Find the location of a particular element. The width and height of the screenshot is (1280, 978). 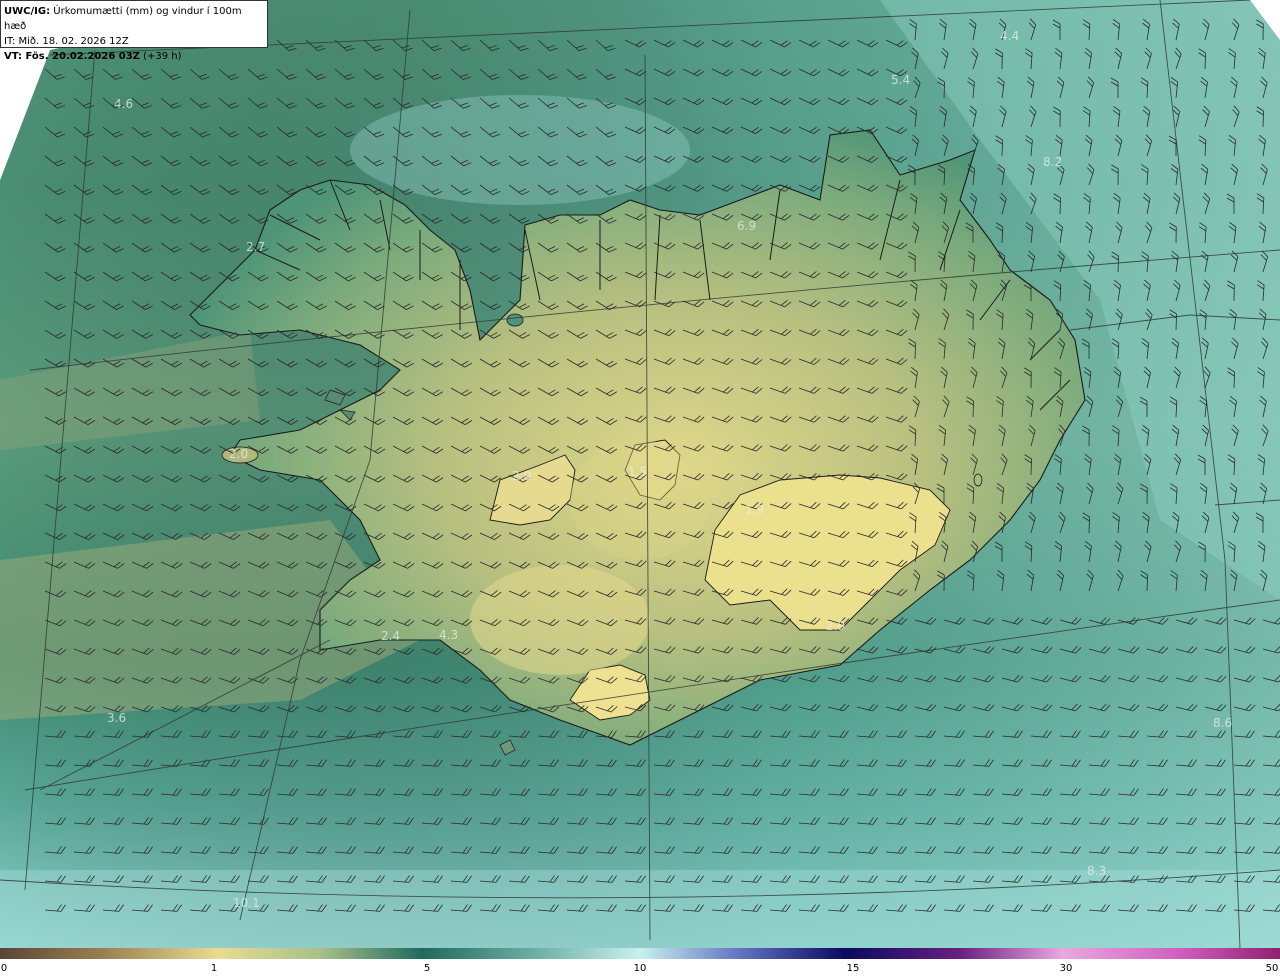

colorbar-tick-label: 0 is located at coordinates (4, 968).